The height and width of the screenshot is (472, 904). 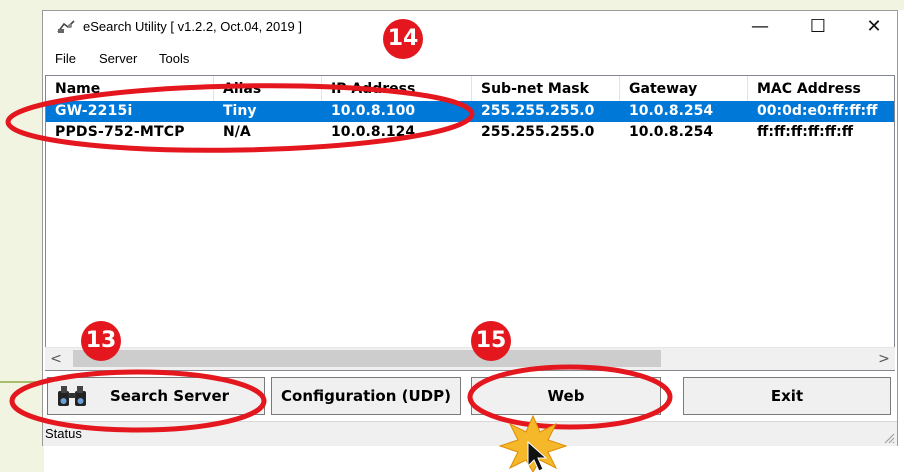 I want to click on column-header-ip: IP Address, so click(x=397, y=88).